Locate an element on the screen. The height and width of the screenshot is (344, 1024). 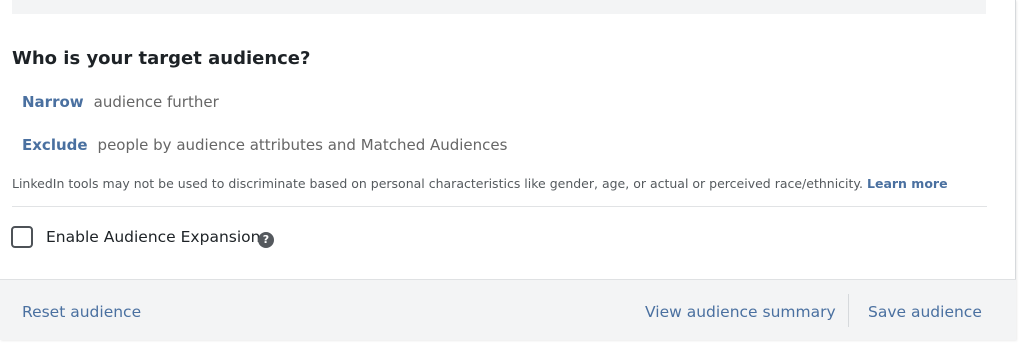
footer-separator is located at coordinates (848, 310).